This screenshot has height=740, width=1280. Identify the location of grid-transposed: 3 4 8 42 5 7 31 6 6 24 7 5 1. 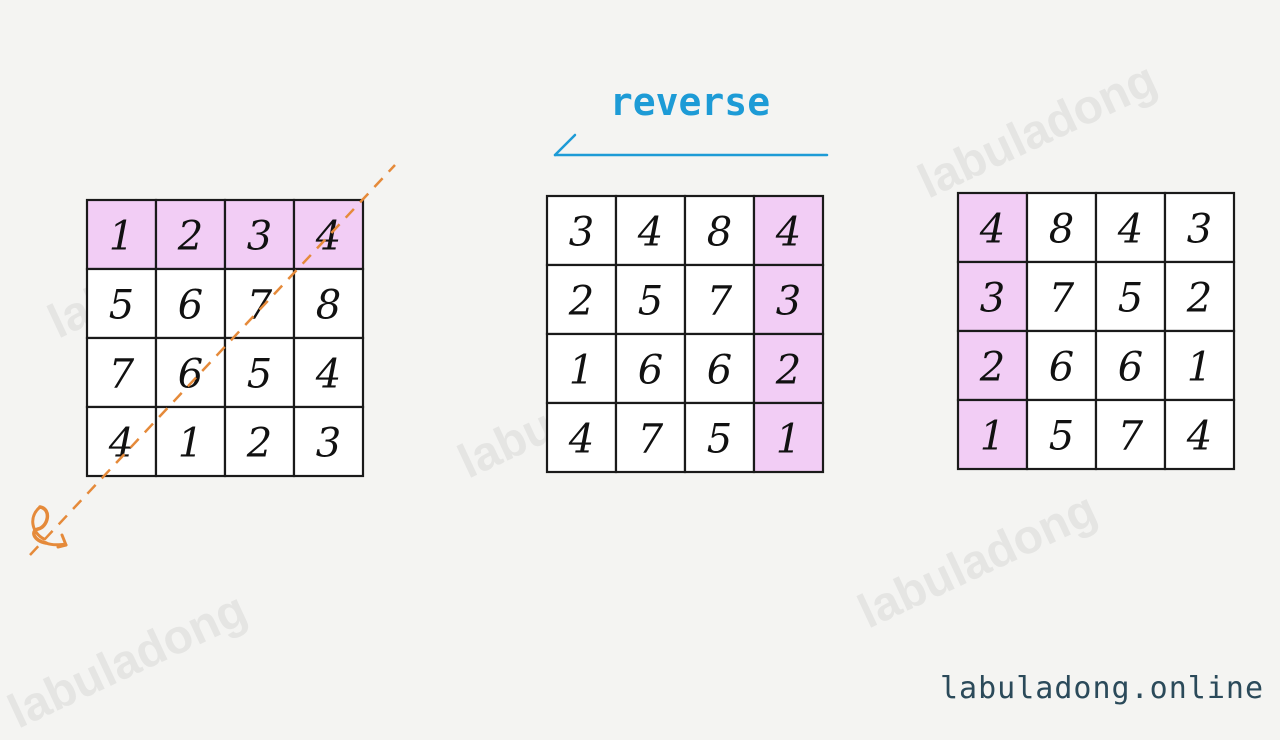
(685, 334).